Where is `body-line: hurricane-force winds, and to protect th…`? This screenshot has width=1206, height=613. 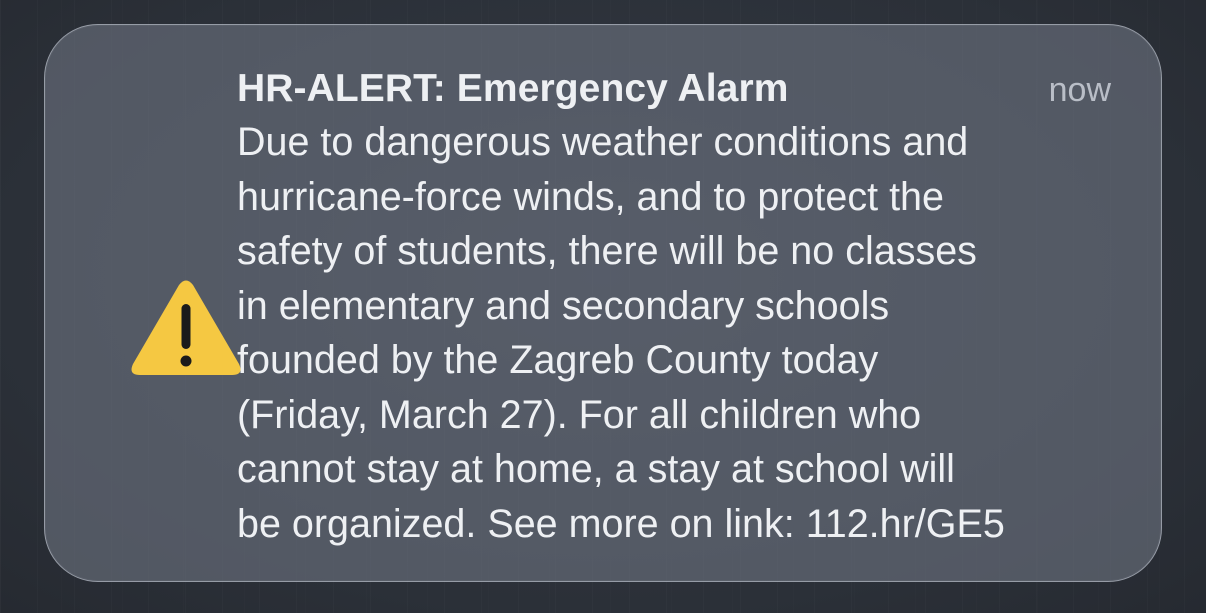 body-line: hurricane-force winds, and to protect th… is located at coordinates (590, 196).